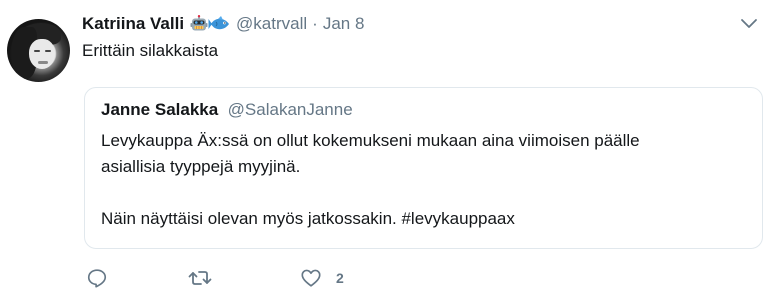  Describe the element at coordinates (322, 278) in the screenshot. I see `like-button: 2` at that location.